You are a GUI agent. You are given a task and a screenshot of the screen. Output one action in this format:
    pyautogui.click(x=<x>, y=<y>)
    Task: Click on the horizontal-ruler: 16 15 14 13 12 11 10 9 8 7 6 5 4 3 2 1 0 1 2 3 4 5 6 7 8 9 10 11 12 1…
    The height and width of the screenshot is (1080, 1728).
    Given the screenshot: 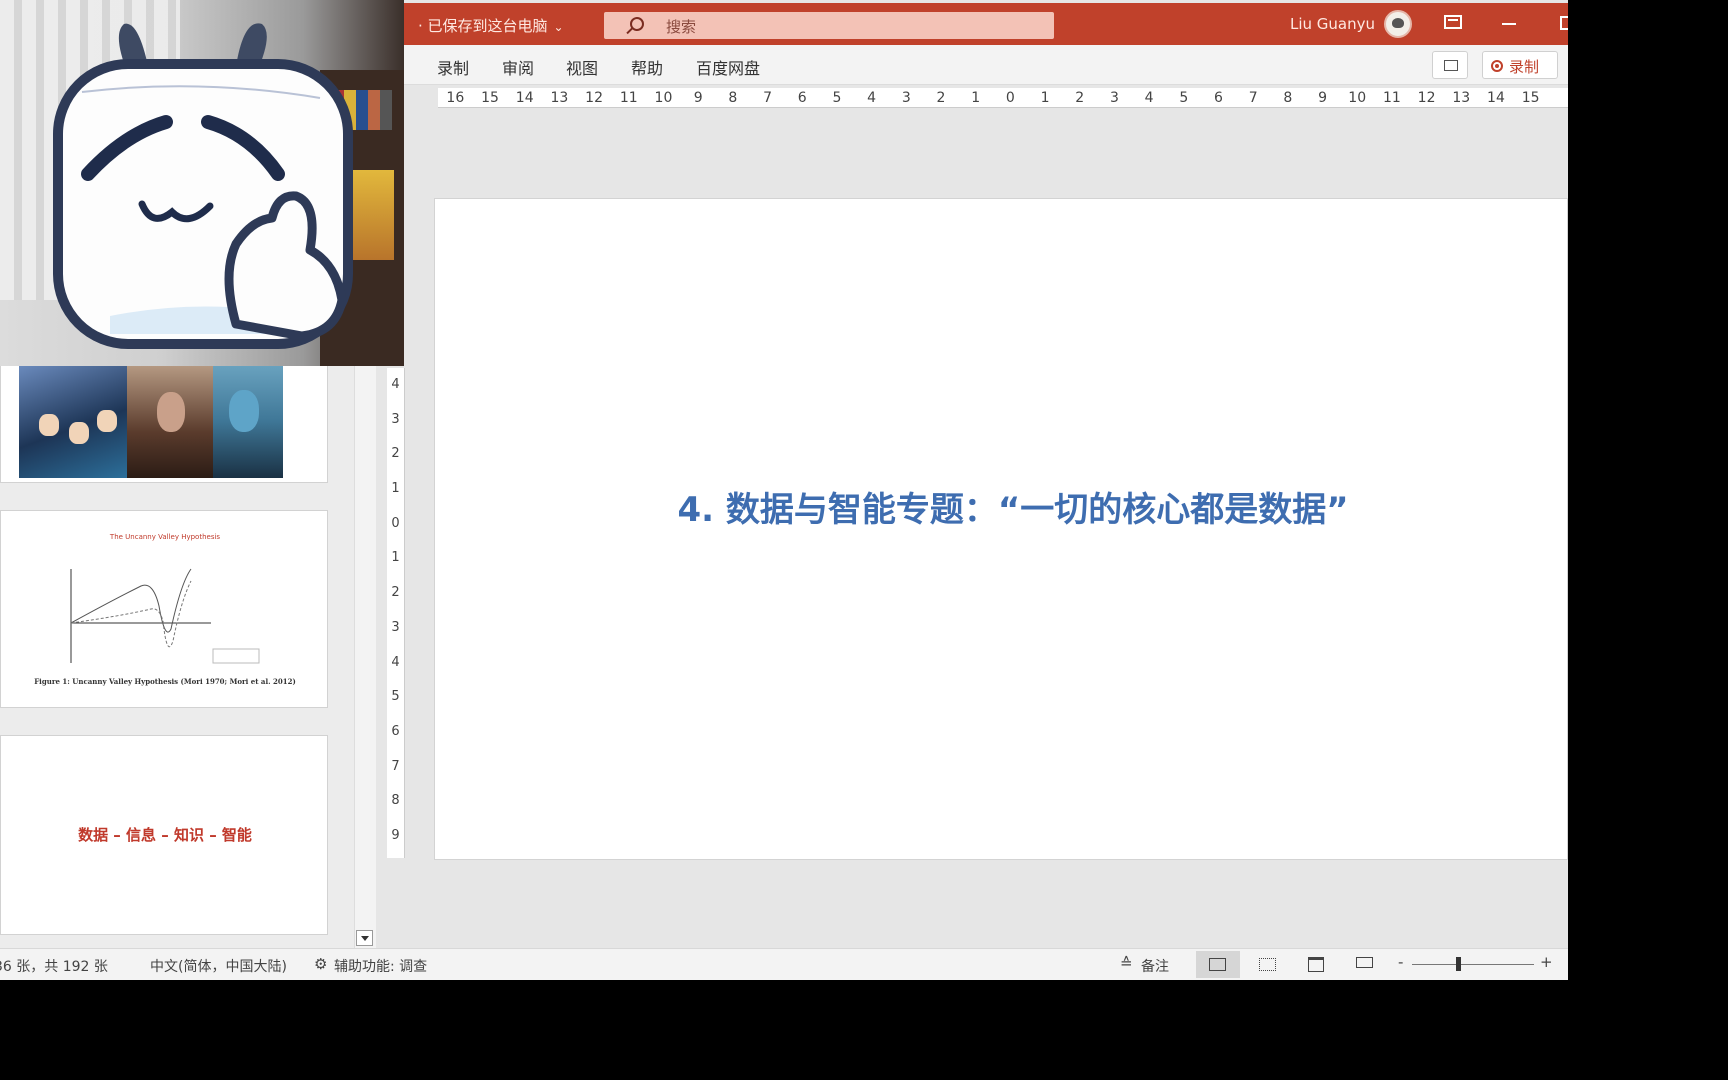 What is the action you would take?
    pyautogui.click(x=1003, y=98)
    